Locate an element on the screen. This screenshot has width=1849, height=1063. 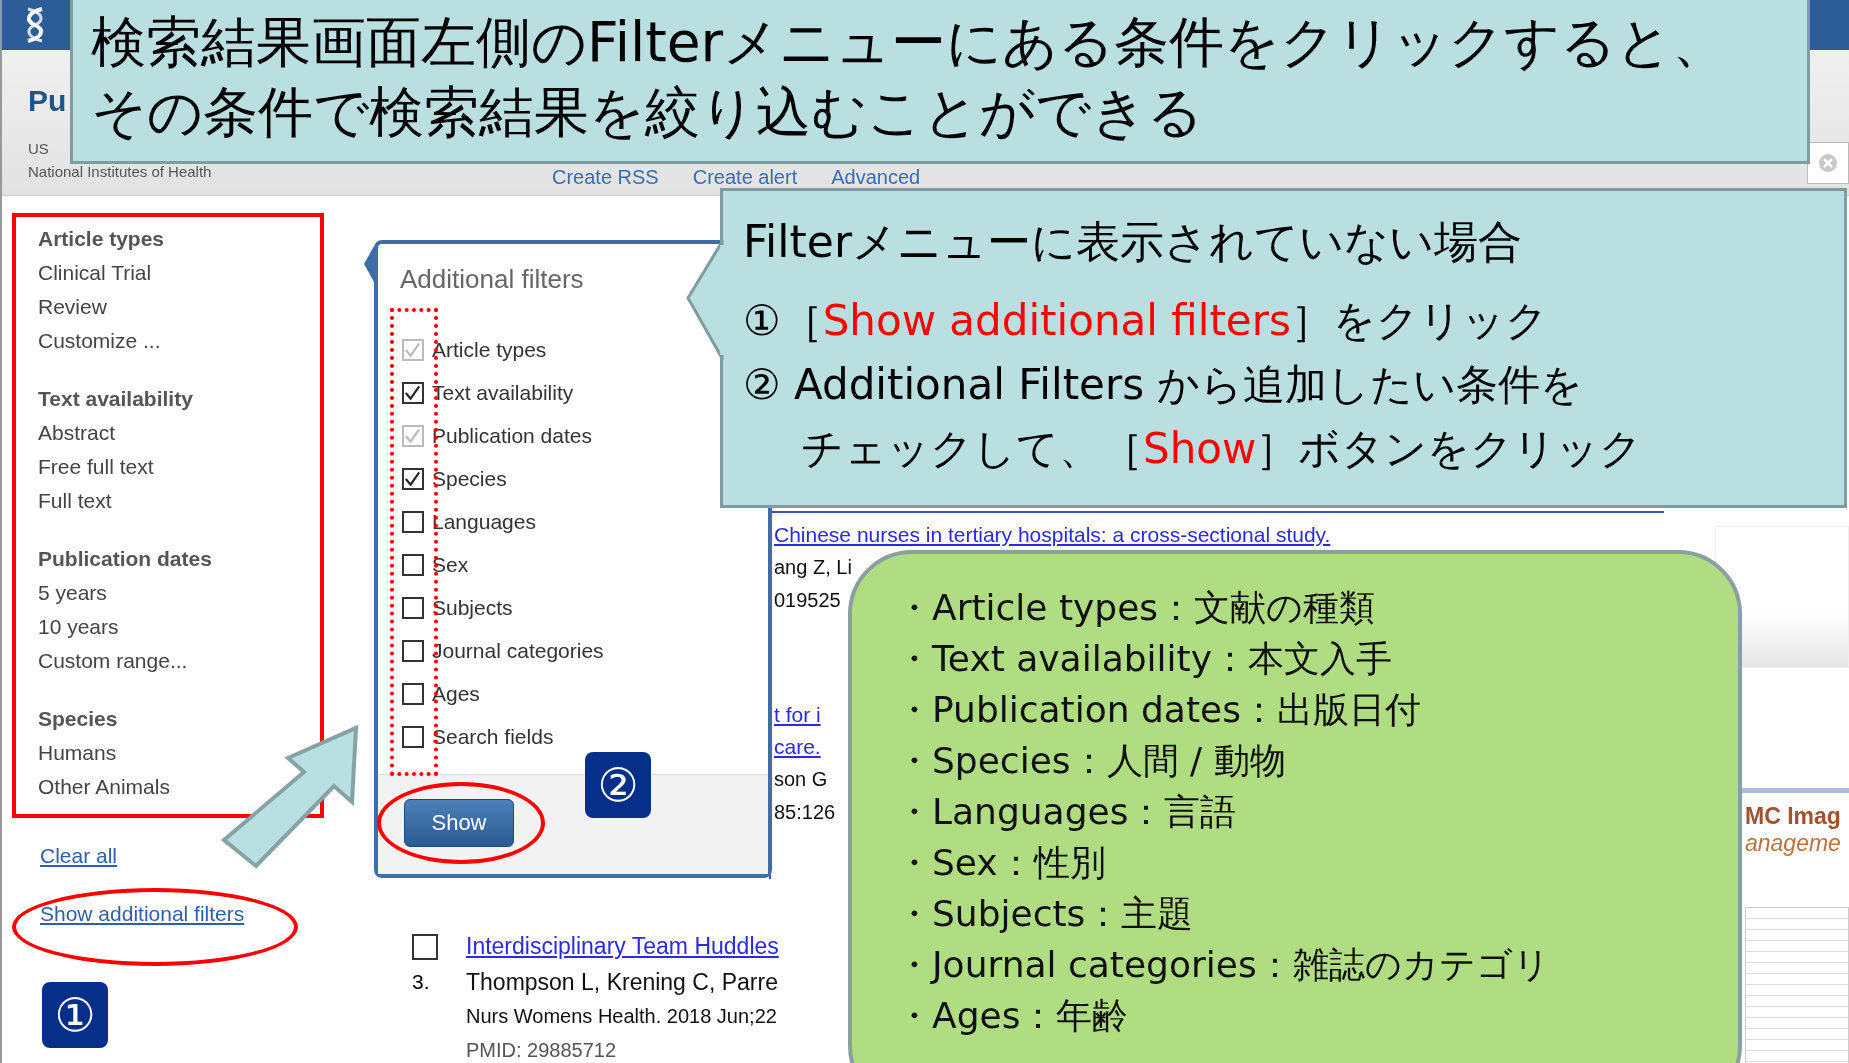
filter-group-title: Species is located at coordinates (78, 719).